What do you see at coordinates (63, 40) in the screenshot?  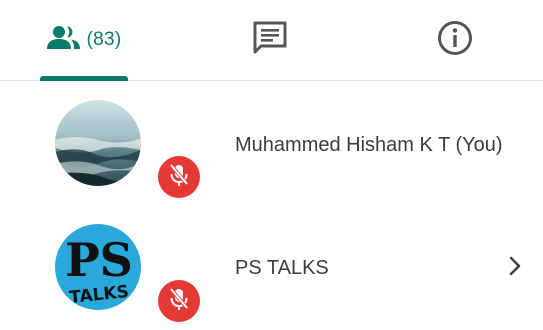 I see `people-icon` at bounding box center [63, 40].